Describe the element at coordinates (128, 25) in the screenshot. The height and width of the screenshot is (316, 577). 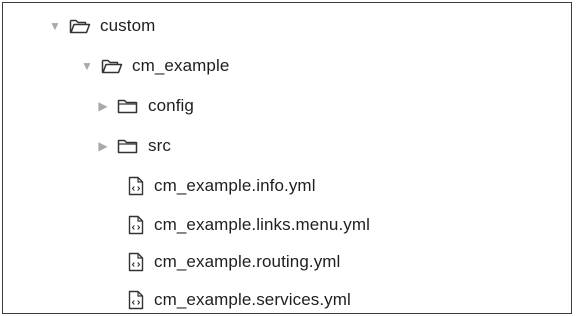
I see `tree-item-label: custom` at that location.